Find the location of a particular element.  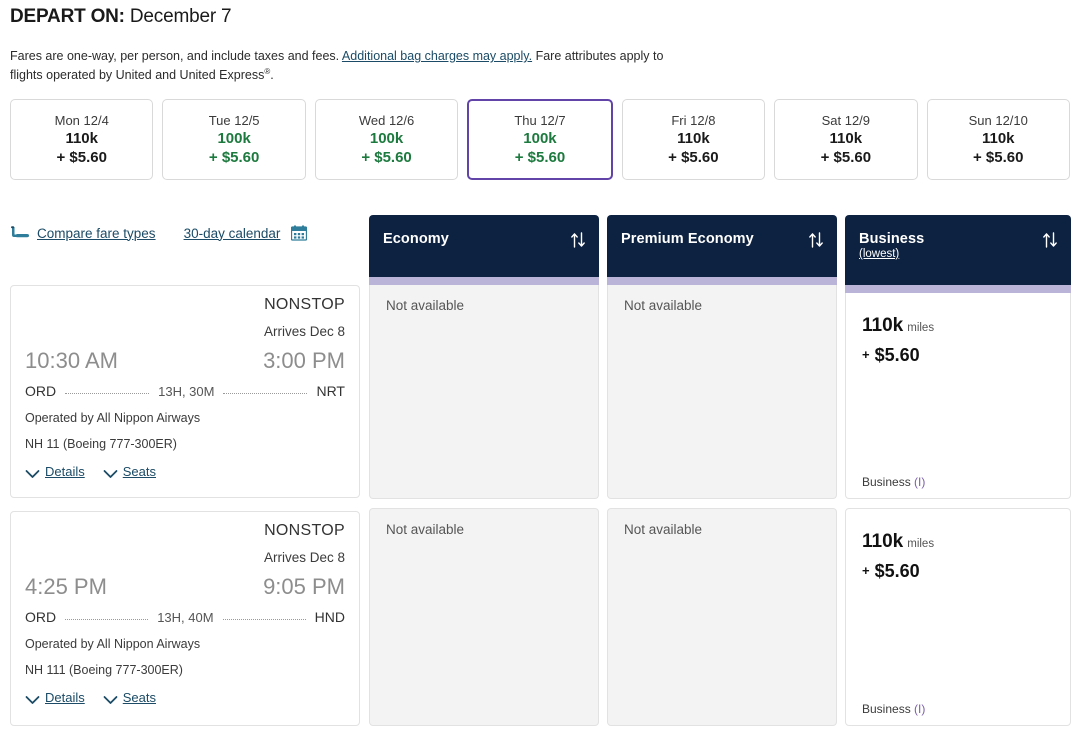

date-card-mon-12-4: Mon 12/4 110k + $5.60 is located at coordinates (82, 139).